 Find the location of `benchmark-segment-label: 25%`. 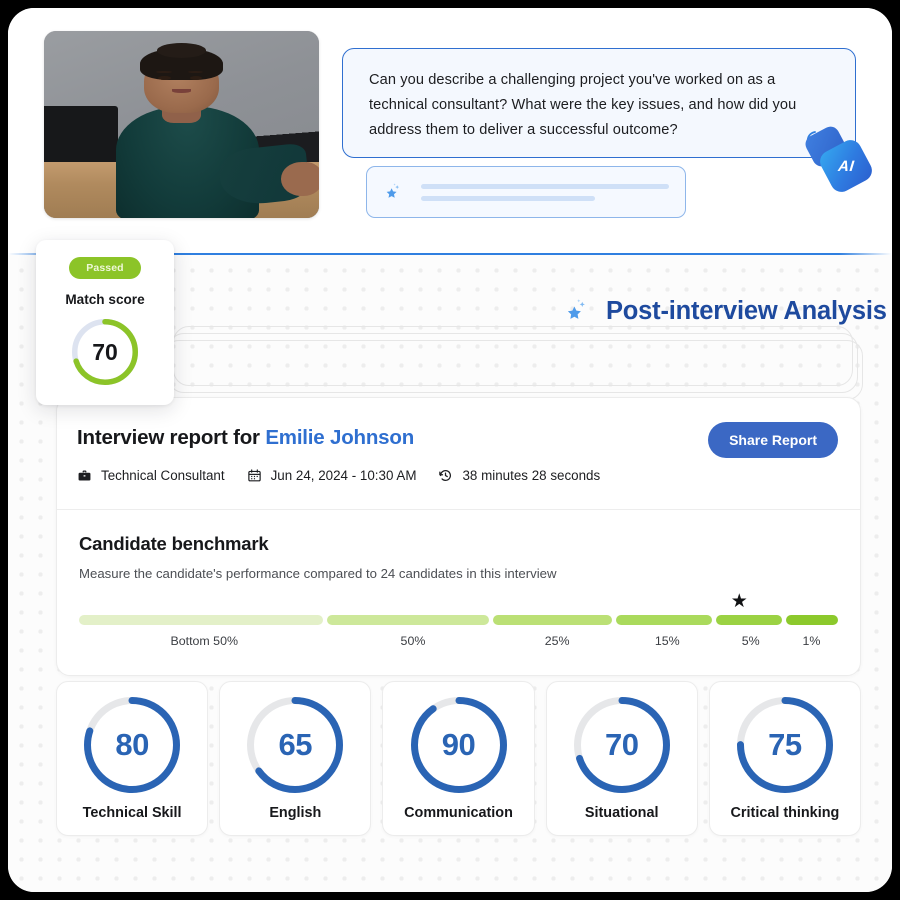

benchmark-segment-label: 25% is located at coordinates (557, 641).